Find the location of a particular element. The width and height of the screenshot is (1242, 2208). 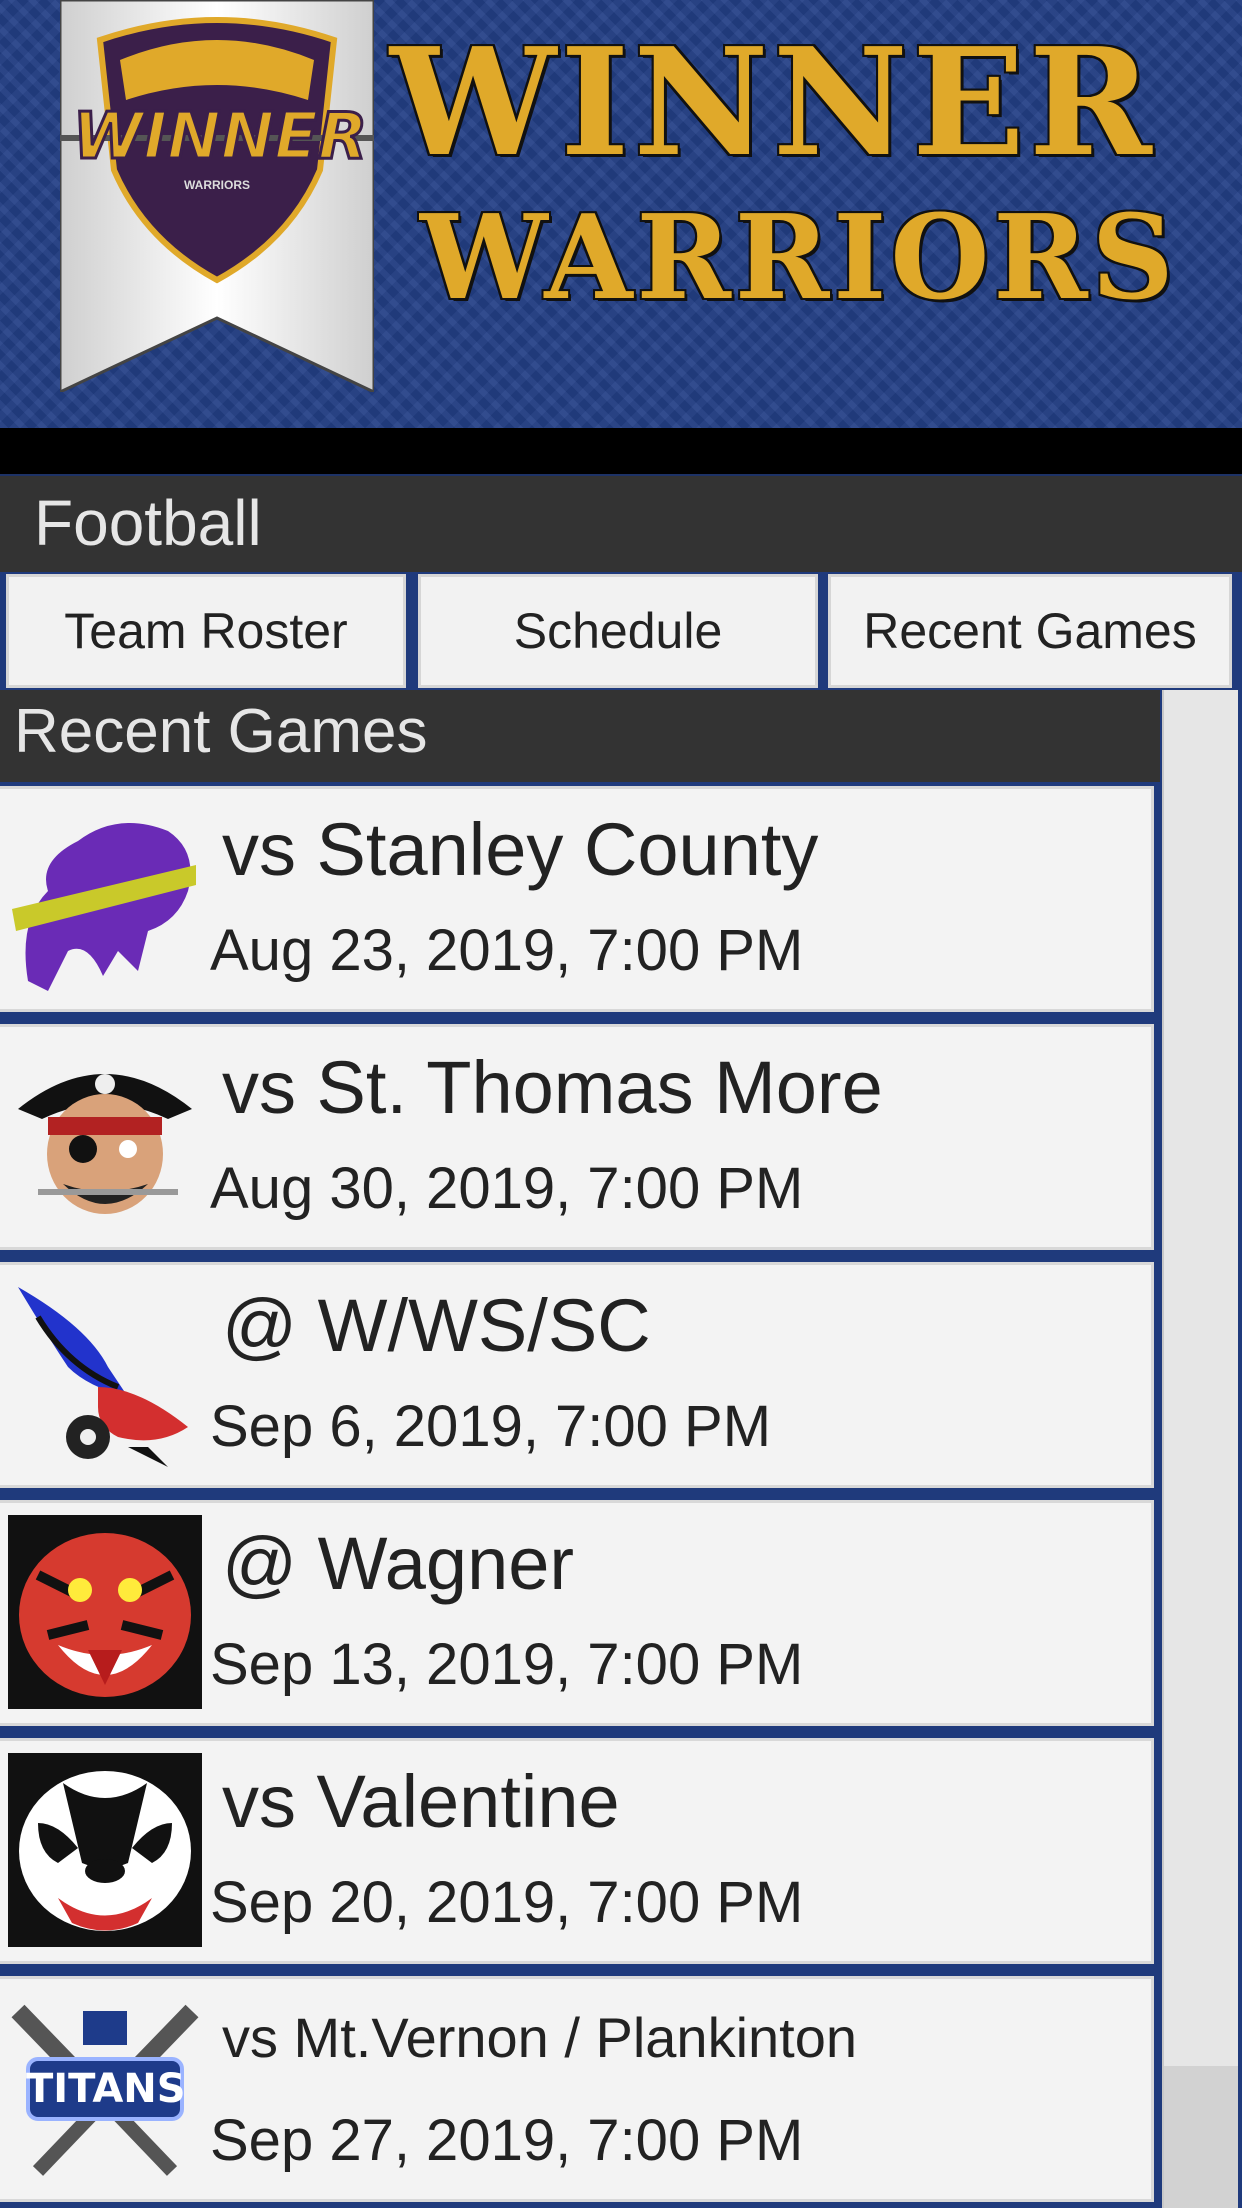

warriors-shield-icon is located at coordinates (217, 196).